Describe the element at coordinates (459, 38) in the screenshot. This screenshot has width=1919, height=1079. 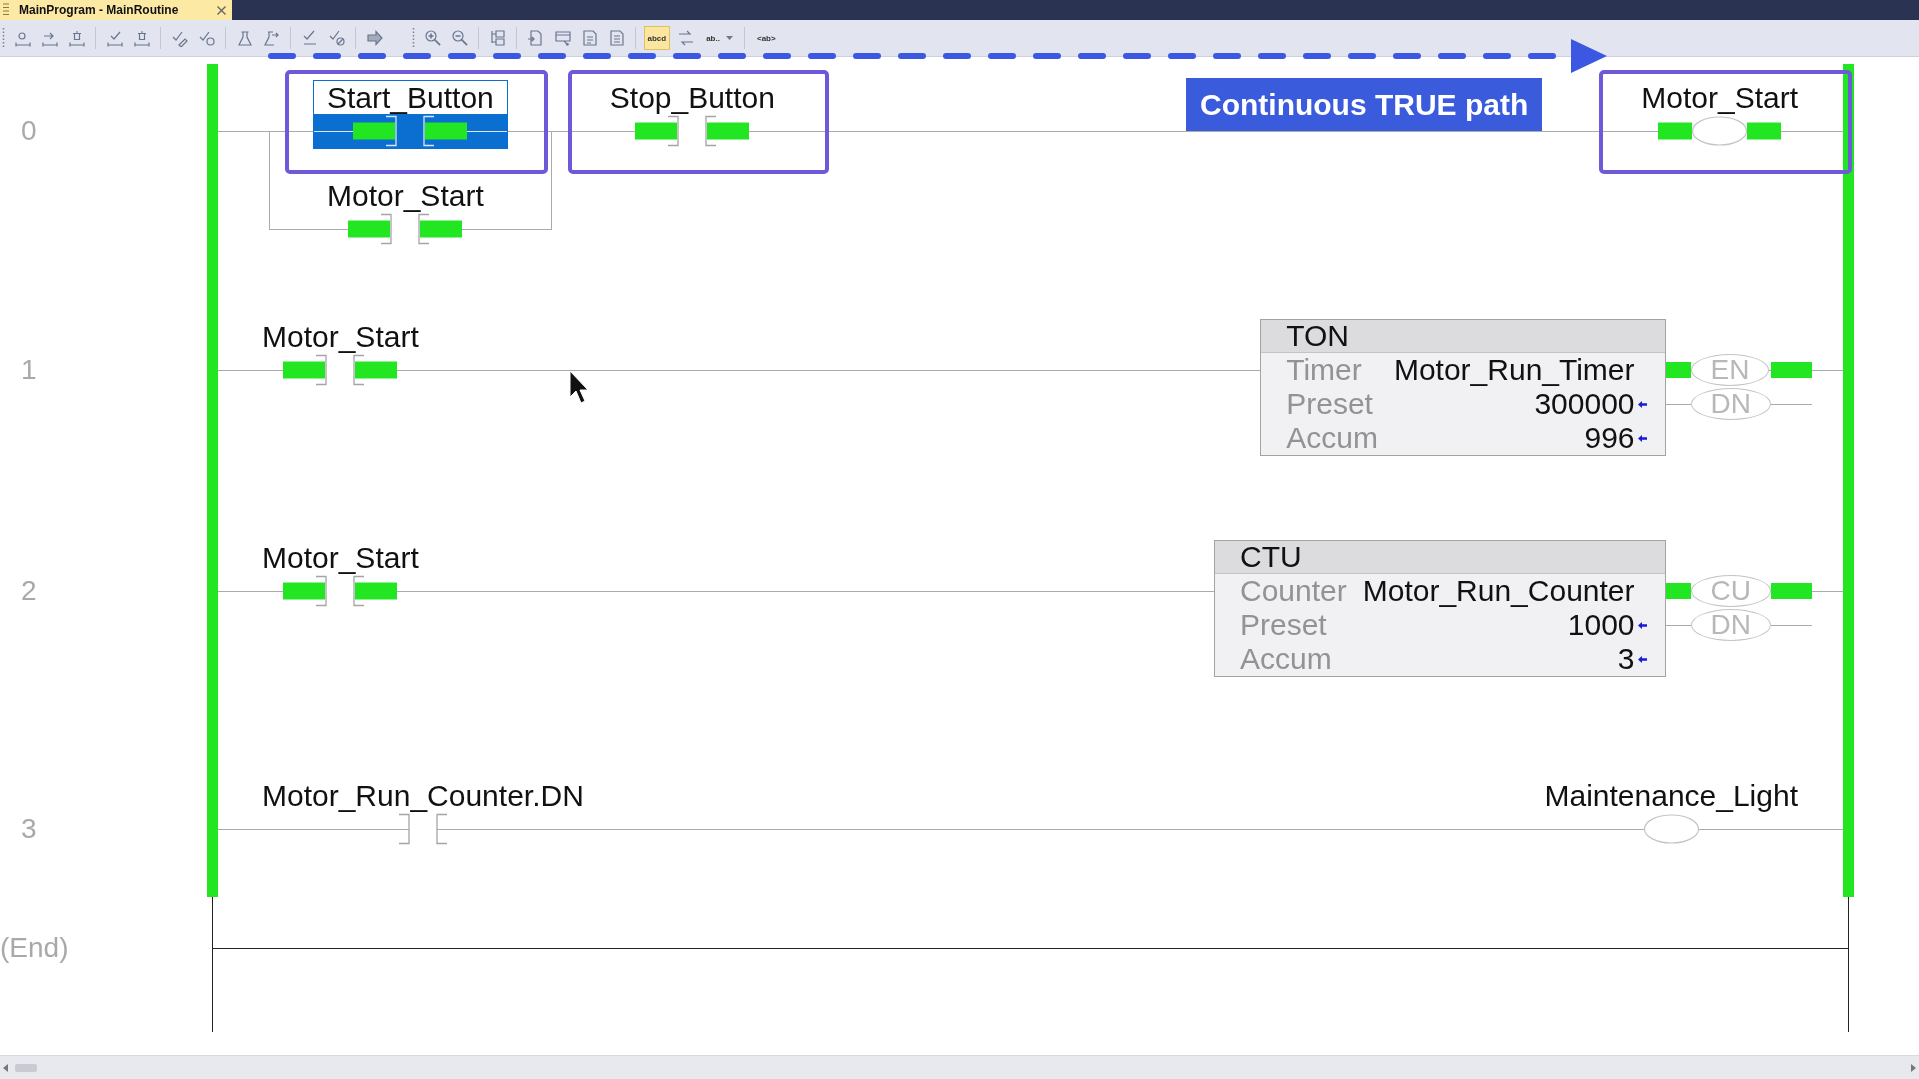
I see `zoom-out-icon` at that location.